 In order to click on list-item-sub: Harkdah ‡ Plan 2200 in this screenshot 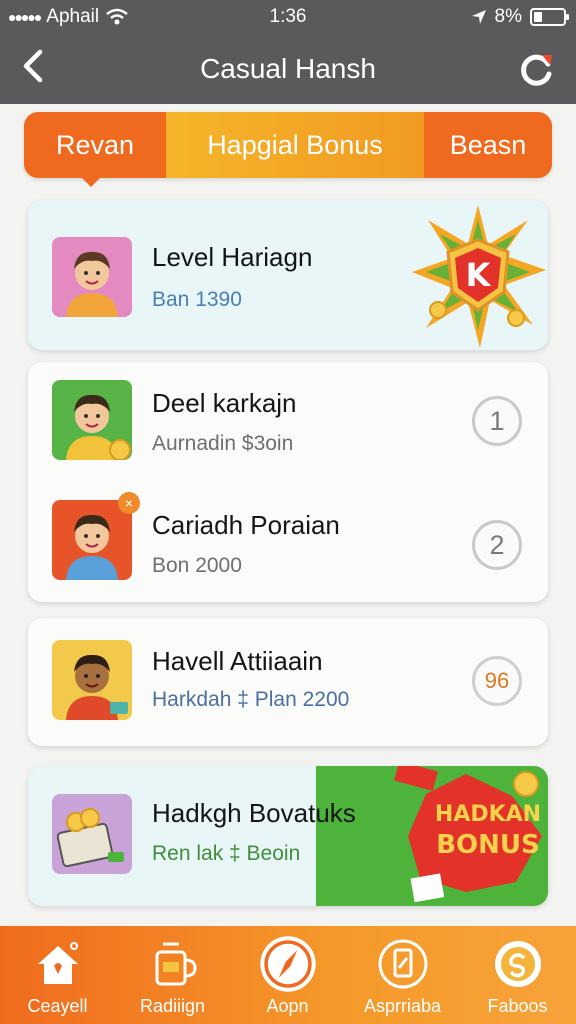, I will do `click(251, 699)`.